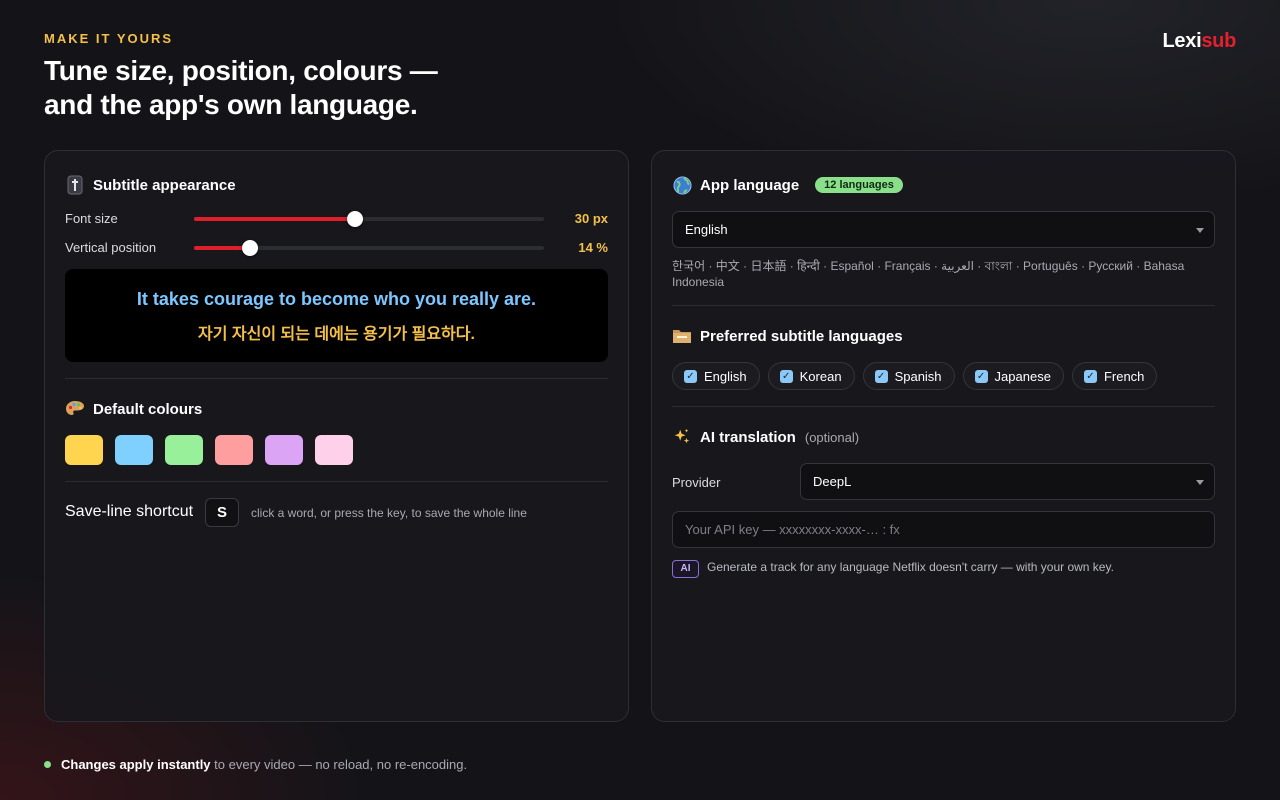 Image resolution: width=1280 pixels, height=800 pixels. Describe the element at coordinates (250, 248) in the screenshot. I see `vertical-position-slider-handle` at that location.